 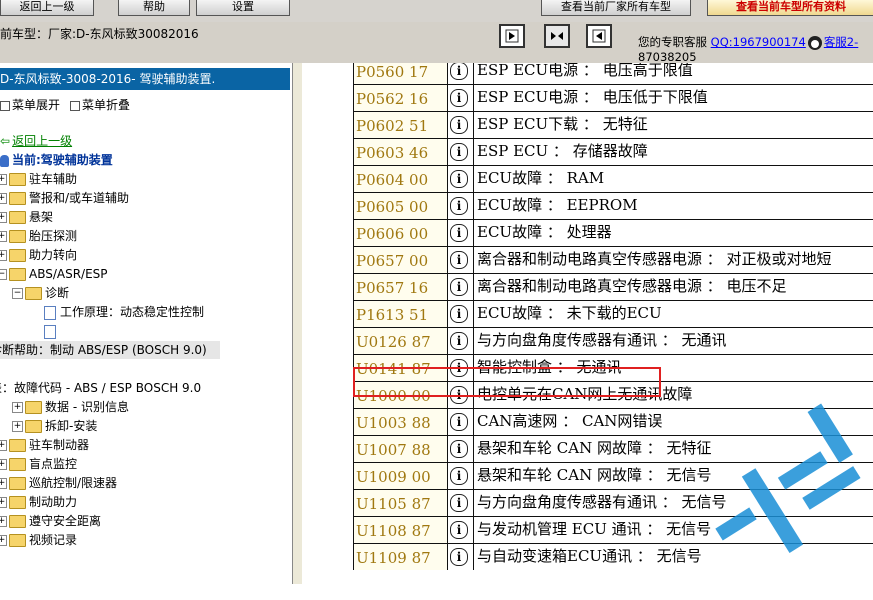 What do you see at coordinates (26, 217) in the screenshot?
I see `tree-item-suspension: + 悬架` at bounding box center [26, 217].